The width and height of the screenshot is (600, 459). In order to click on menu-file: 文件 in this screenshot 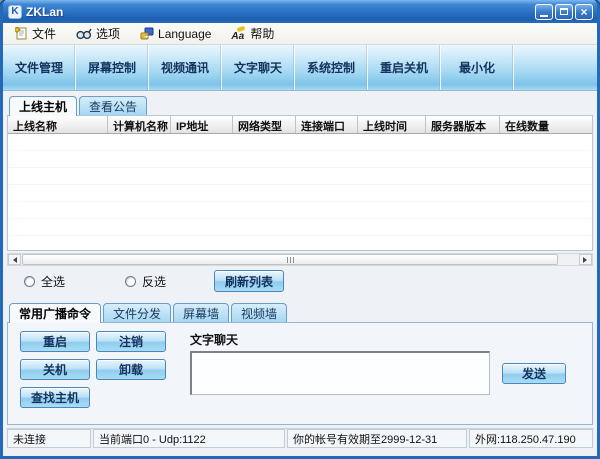, I will do `click(35, 33)`.